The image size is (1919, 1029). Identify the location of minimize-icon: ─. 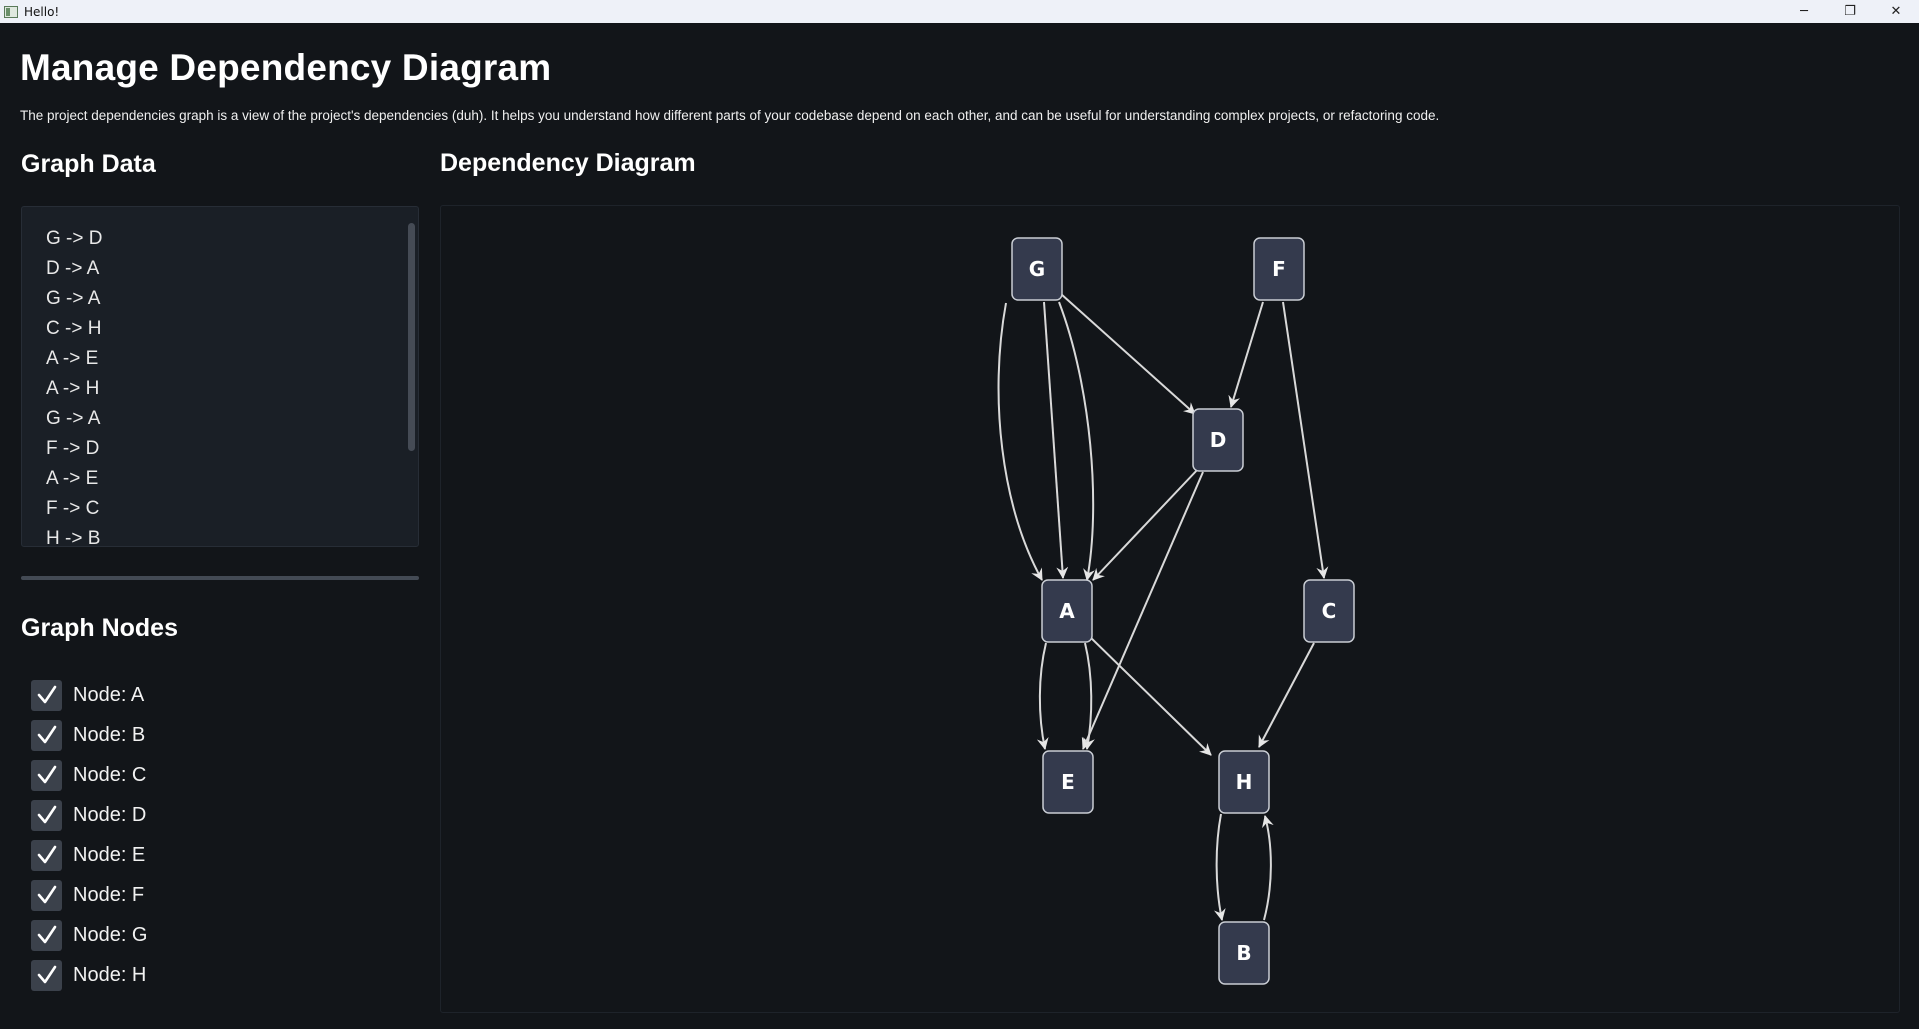
(1804, 11).